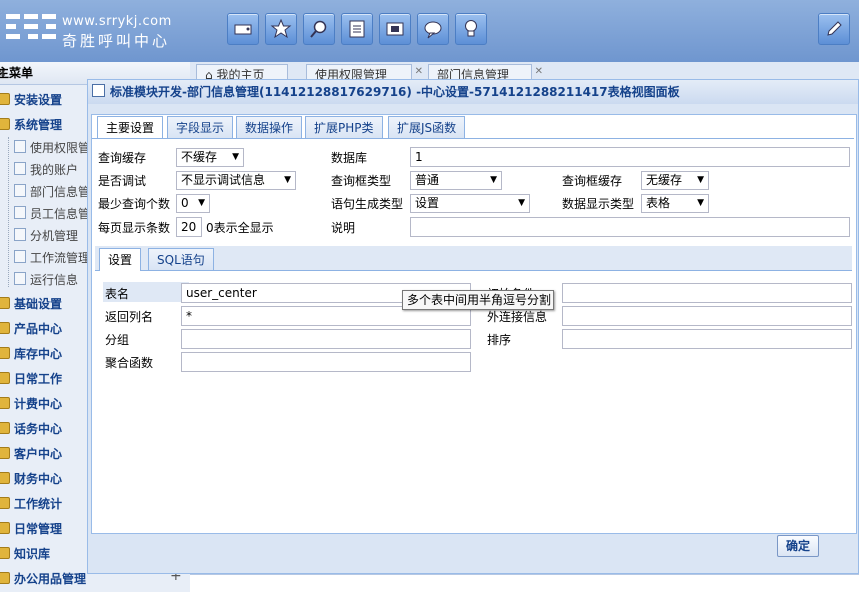 This screenshot has height=593, width=859. Describe the element at coordinates (52, 214) in the screenshot. I see `sidebar-item-employees: 员工信息管理` at that location.